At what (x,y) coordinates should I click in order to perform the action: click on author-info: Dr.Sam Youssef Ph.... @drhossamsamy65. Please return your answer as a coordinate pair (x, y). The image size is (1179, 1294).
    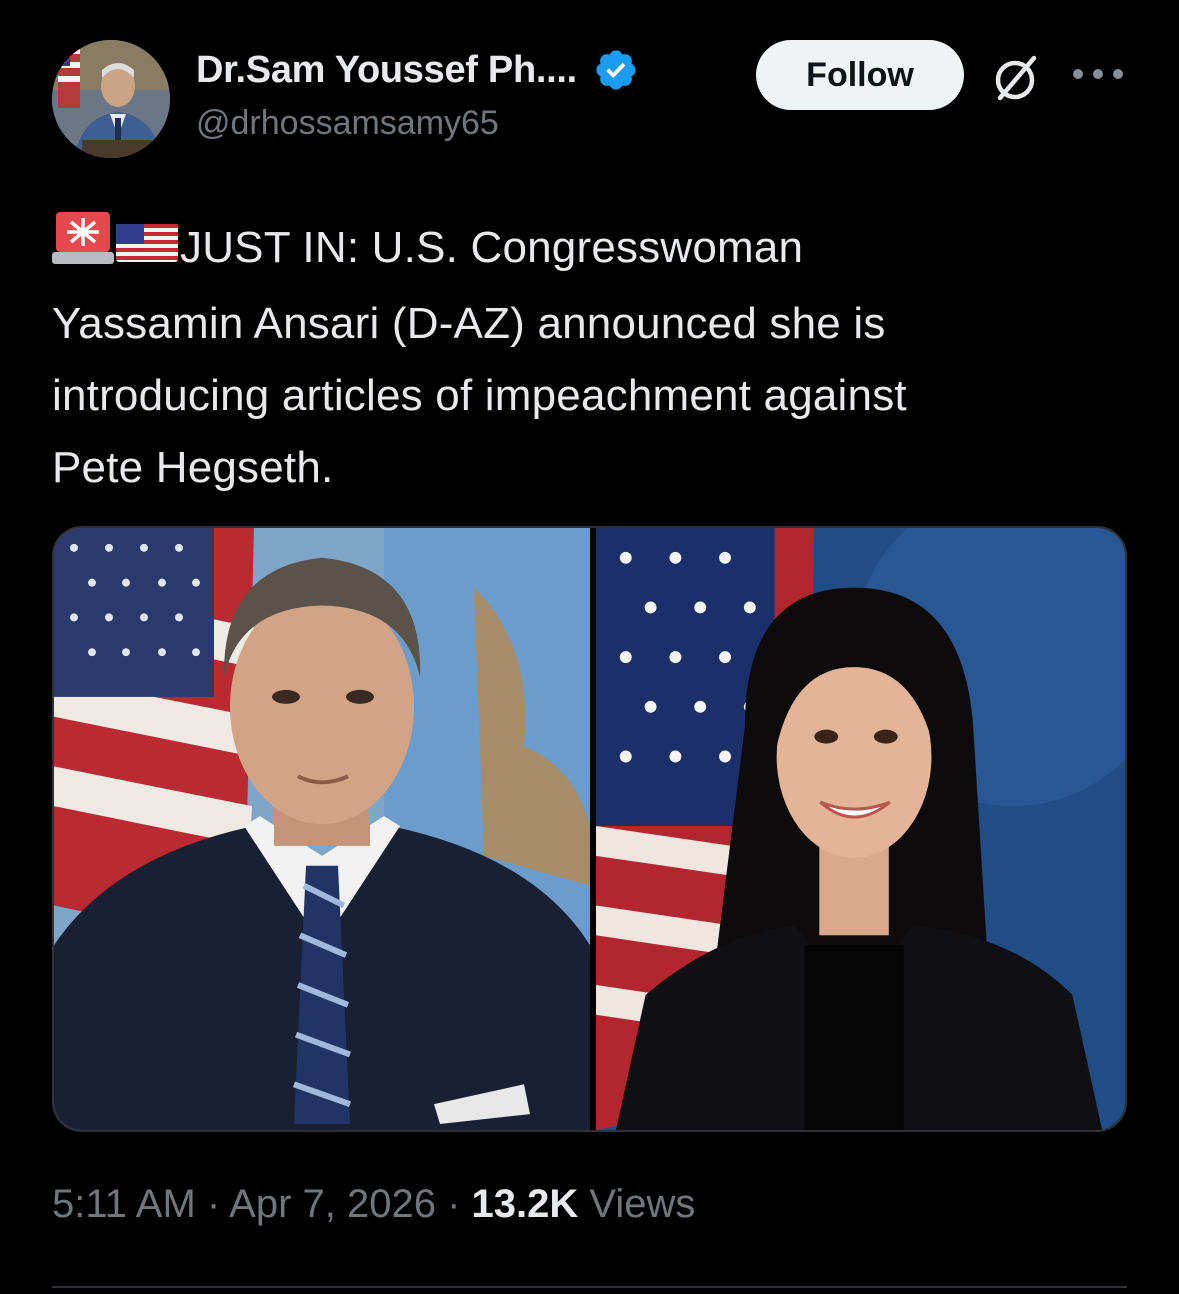
    Looking at the image, I should click on (417, 92).